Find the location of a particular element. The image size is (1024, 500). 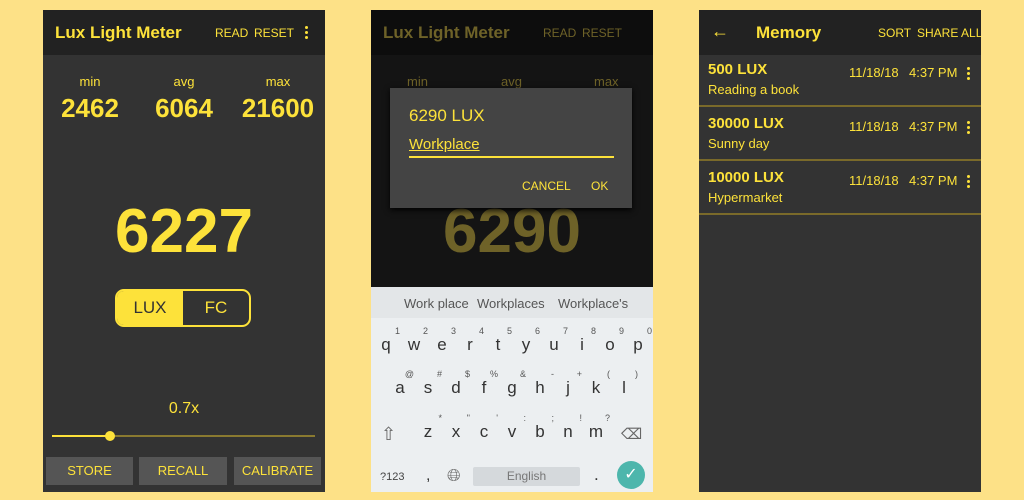

share-all-button: SHARE ALL is located at coordinates (949, 33).